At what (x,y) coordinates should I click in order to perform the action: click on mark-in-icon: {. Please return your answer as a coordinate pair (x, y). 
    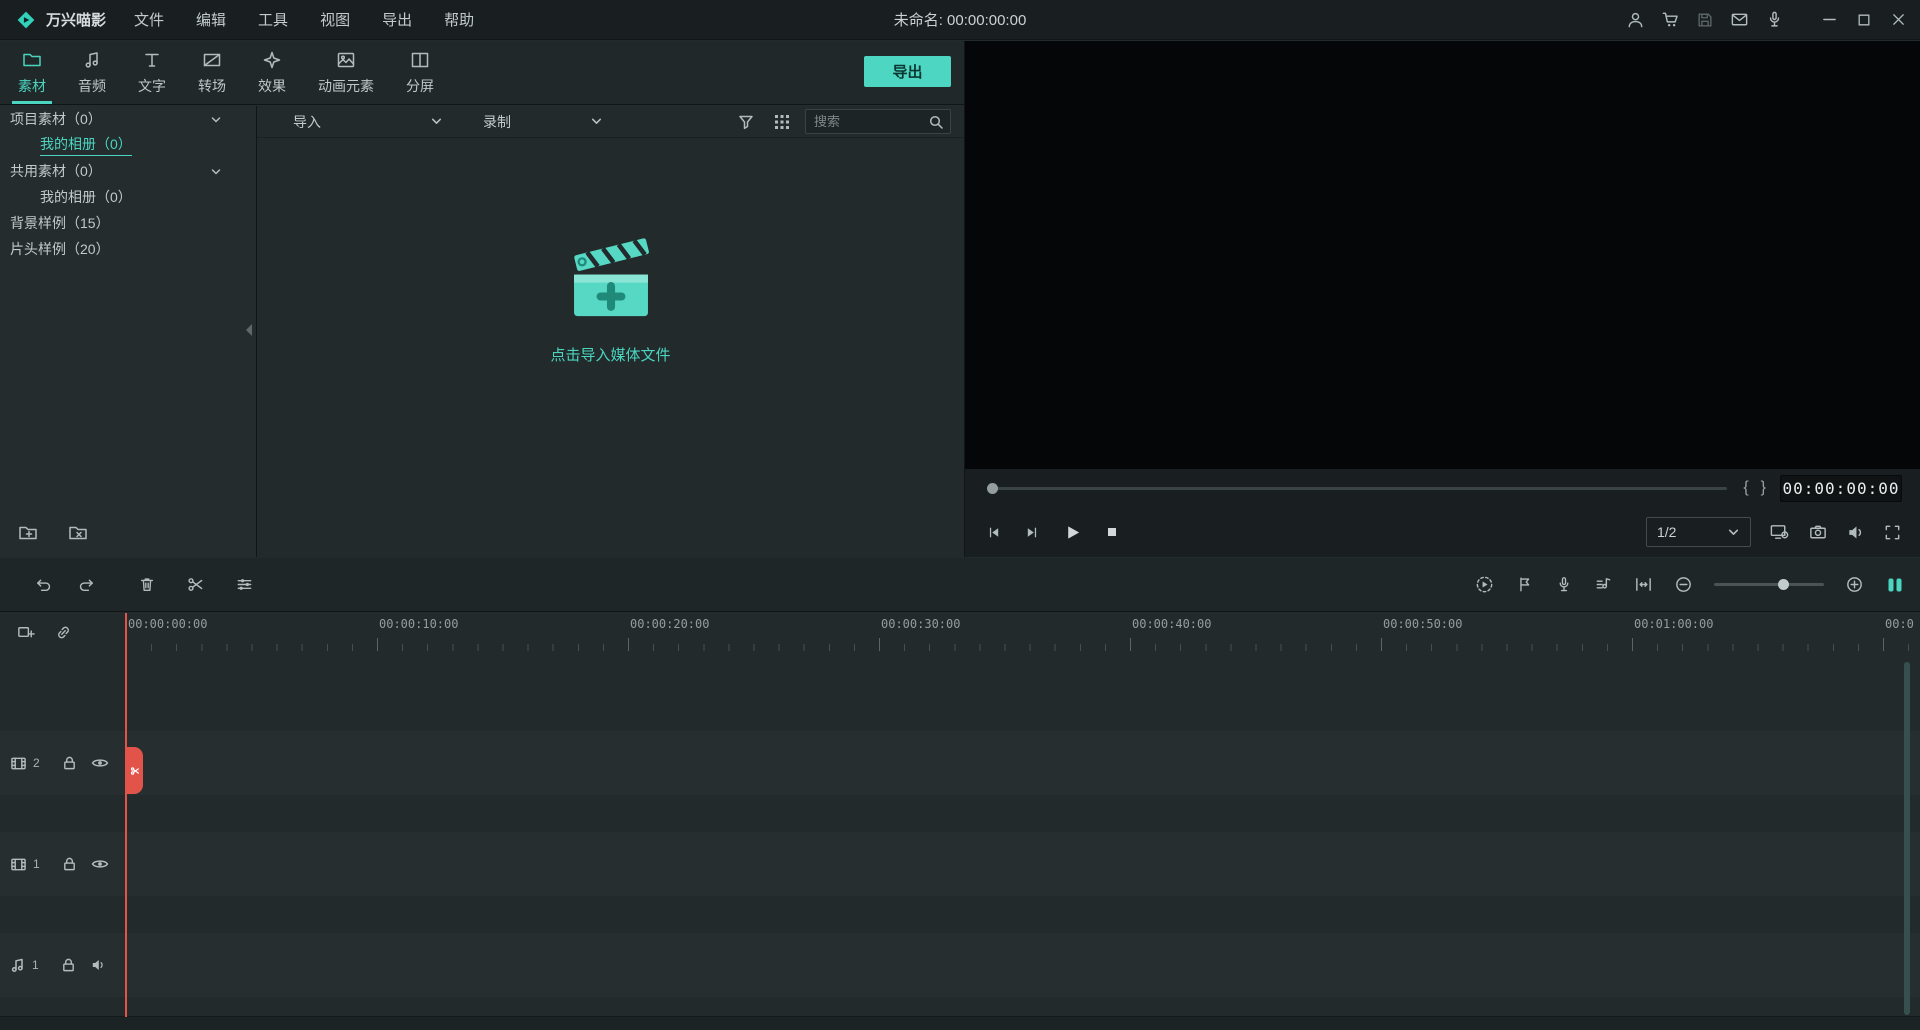
    Looking at the image, I should click on (1745, 488).